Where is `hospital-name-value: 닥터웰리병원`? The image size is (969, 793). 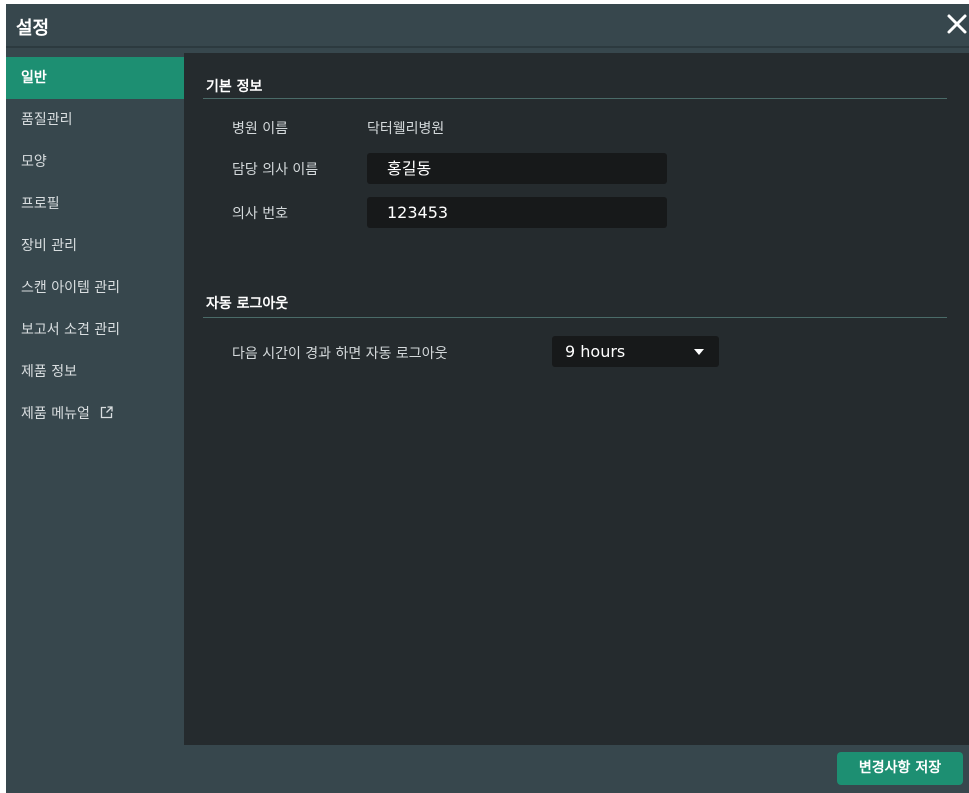 hospital-name-value: 닥터웰리병원 is located at coordinates (406, 129).